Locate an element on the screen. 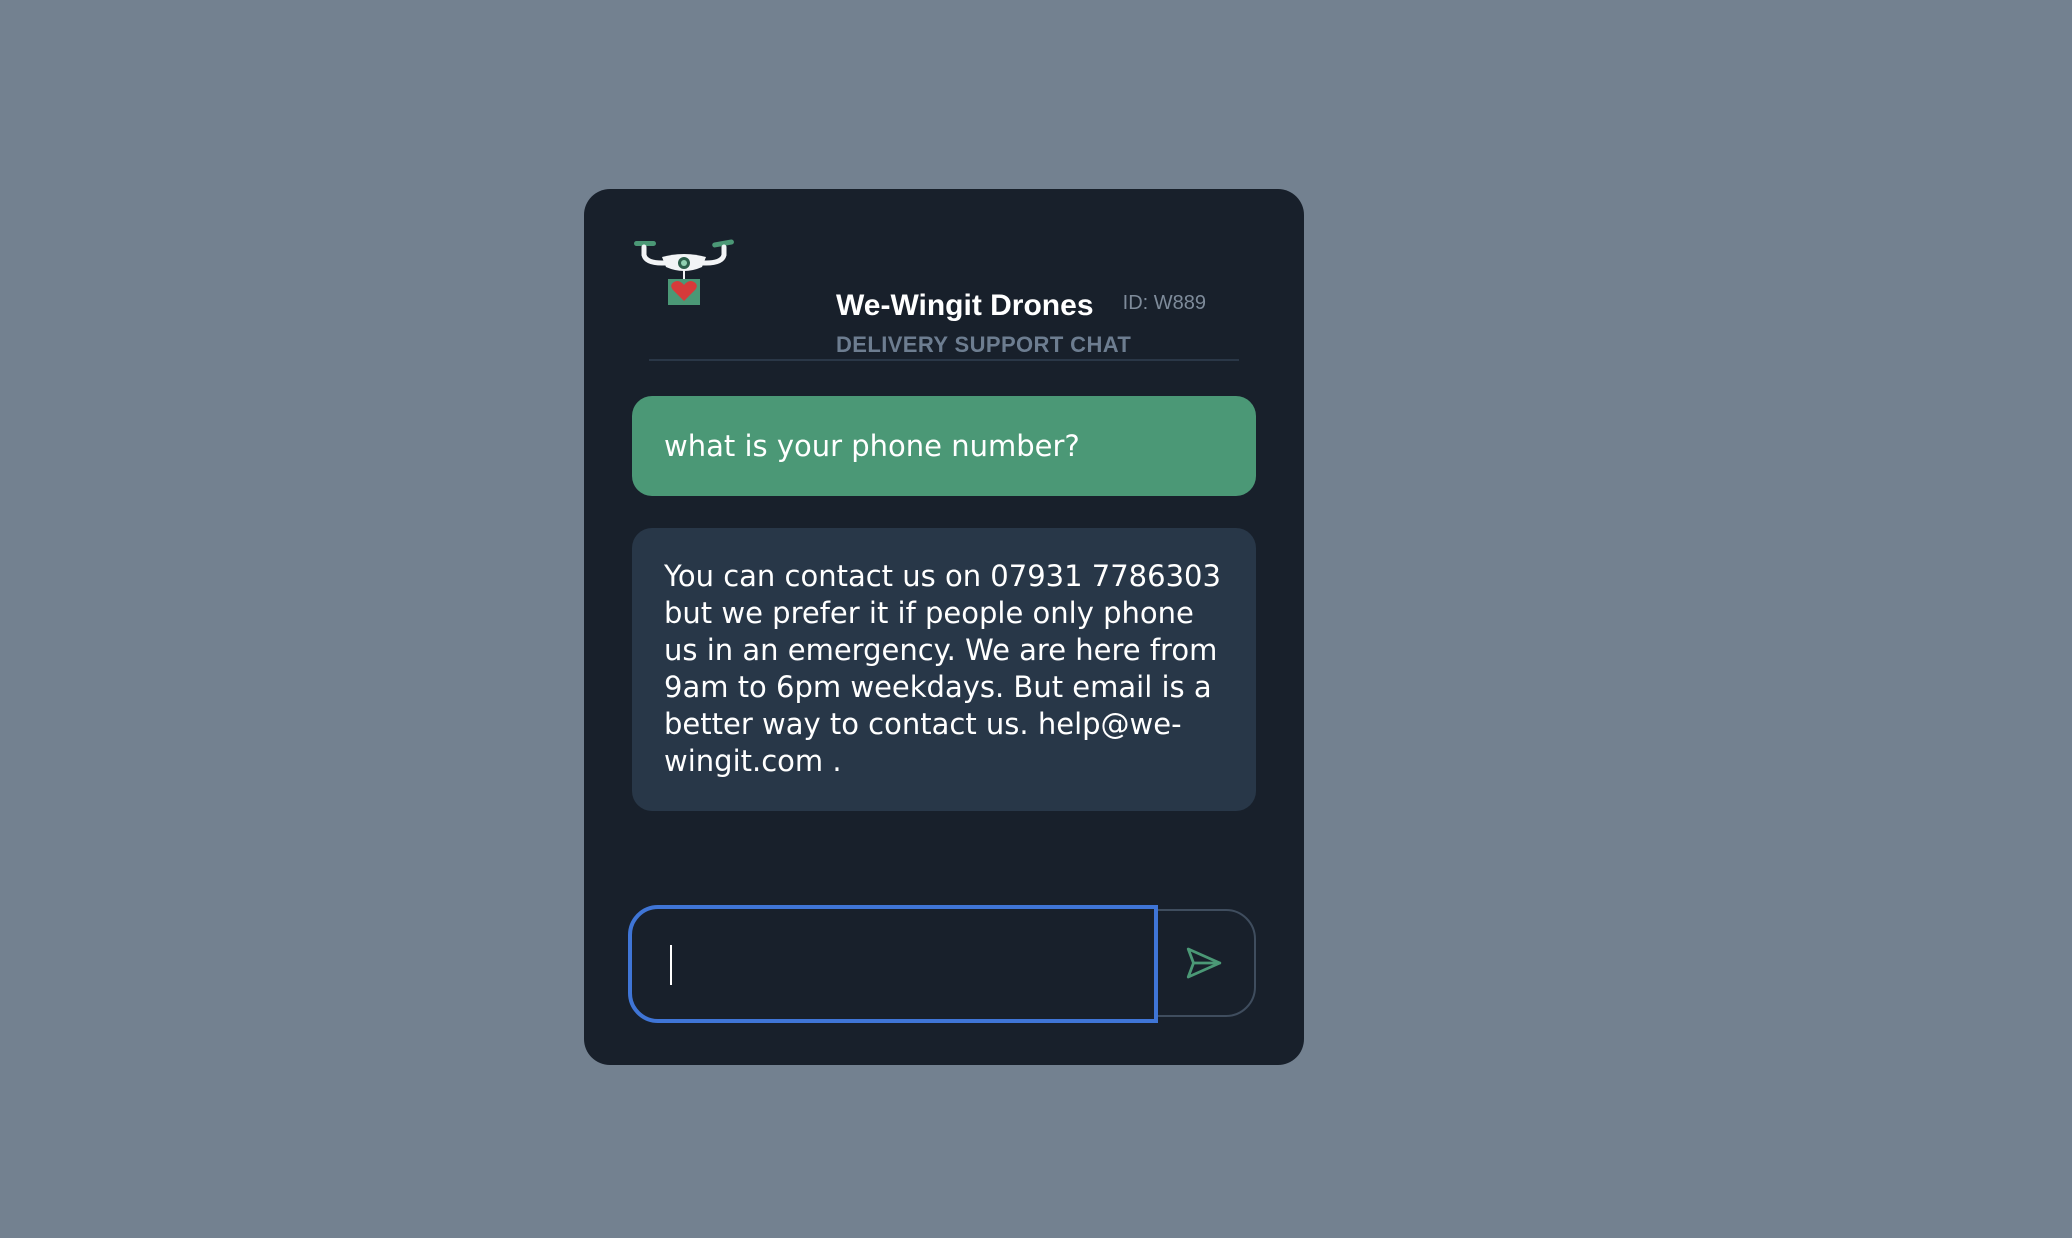 Image resolution: width=2072 pixels, height=1238 pixels. message-composer is located at coordinates (942, 964).